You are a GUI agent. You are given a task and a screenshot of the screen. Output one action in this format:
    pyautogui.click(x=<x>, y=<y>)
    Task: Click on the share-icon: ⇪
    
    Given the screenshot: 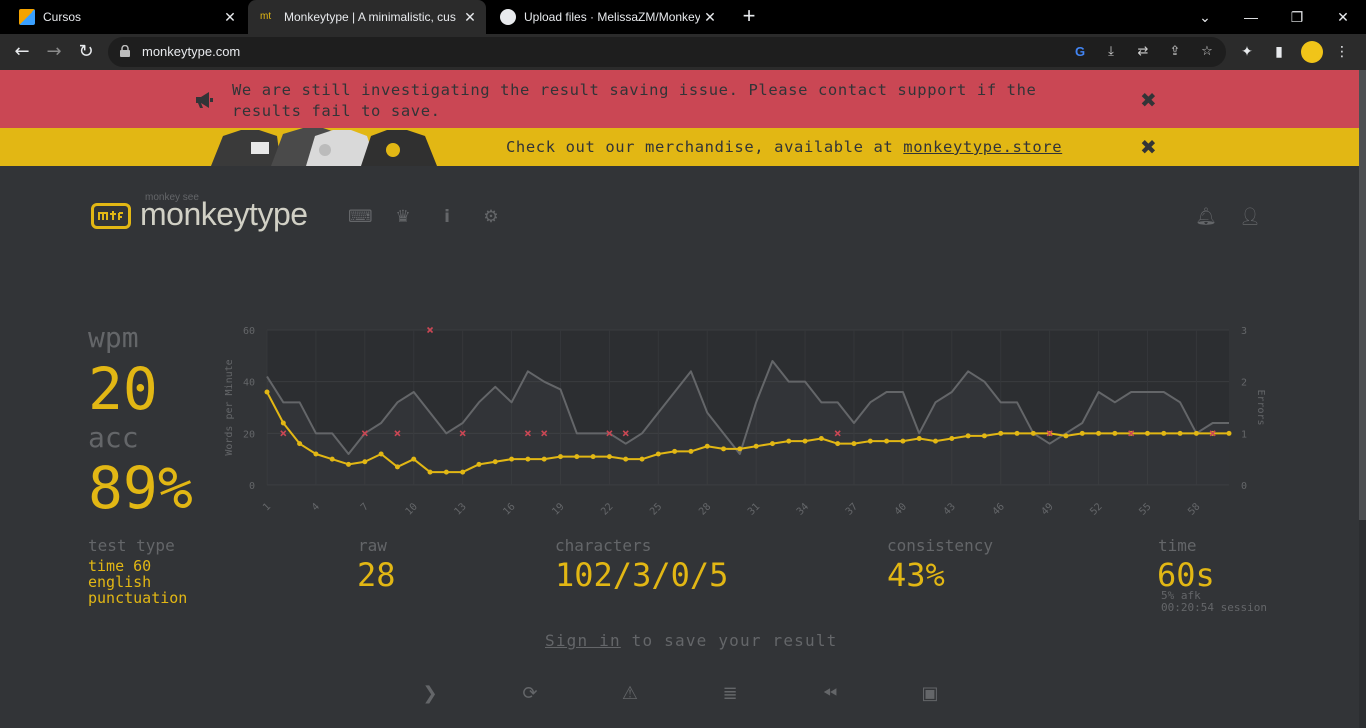 What is the action you would take?
    pyautogui.click(x=1175, y=52)
    